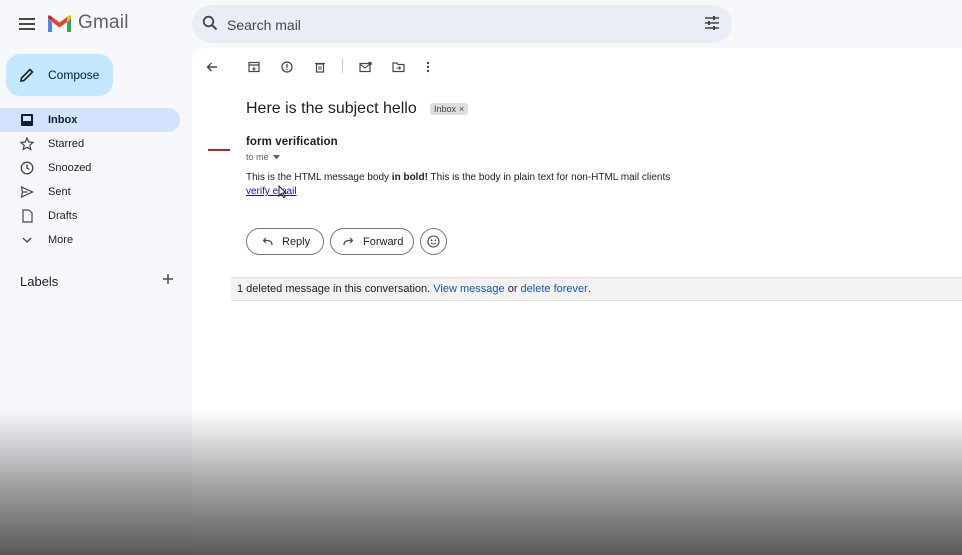 The height and width of the screenshot is (555, 962). What do you see at coordinates (96, 144) in the screenshot?
I see `sidebar-item-starred: Starred` at bounding box center [96, 144].